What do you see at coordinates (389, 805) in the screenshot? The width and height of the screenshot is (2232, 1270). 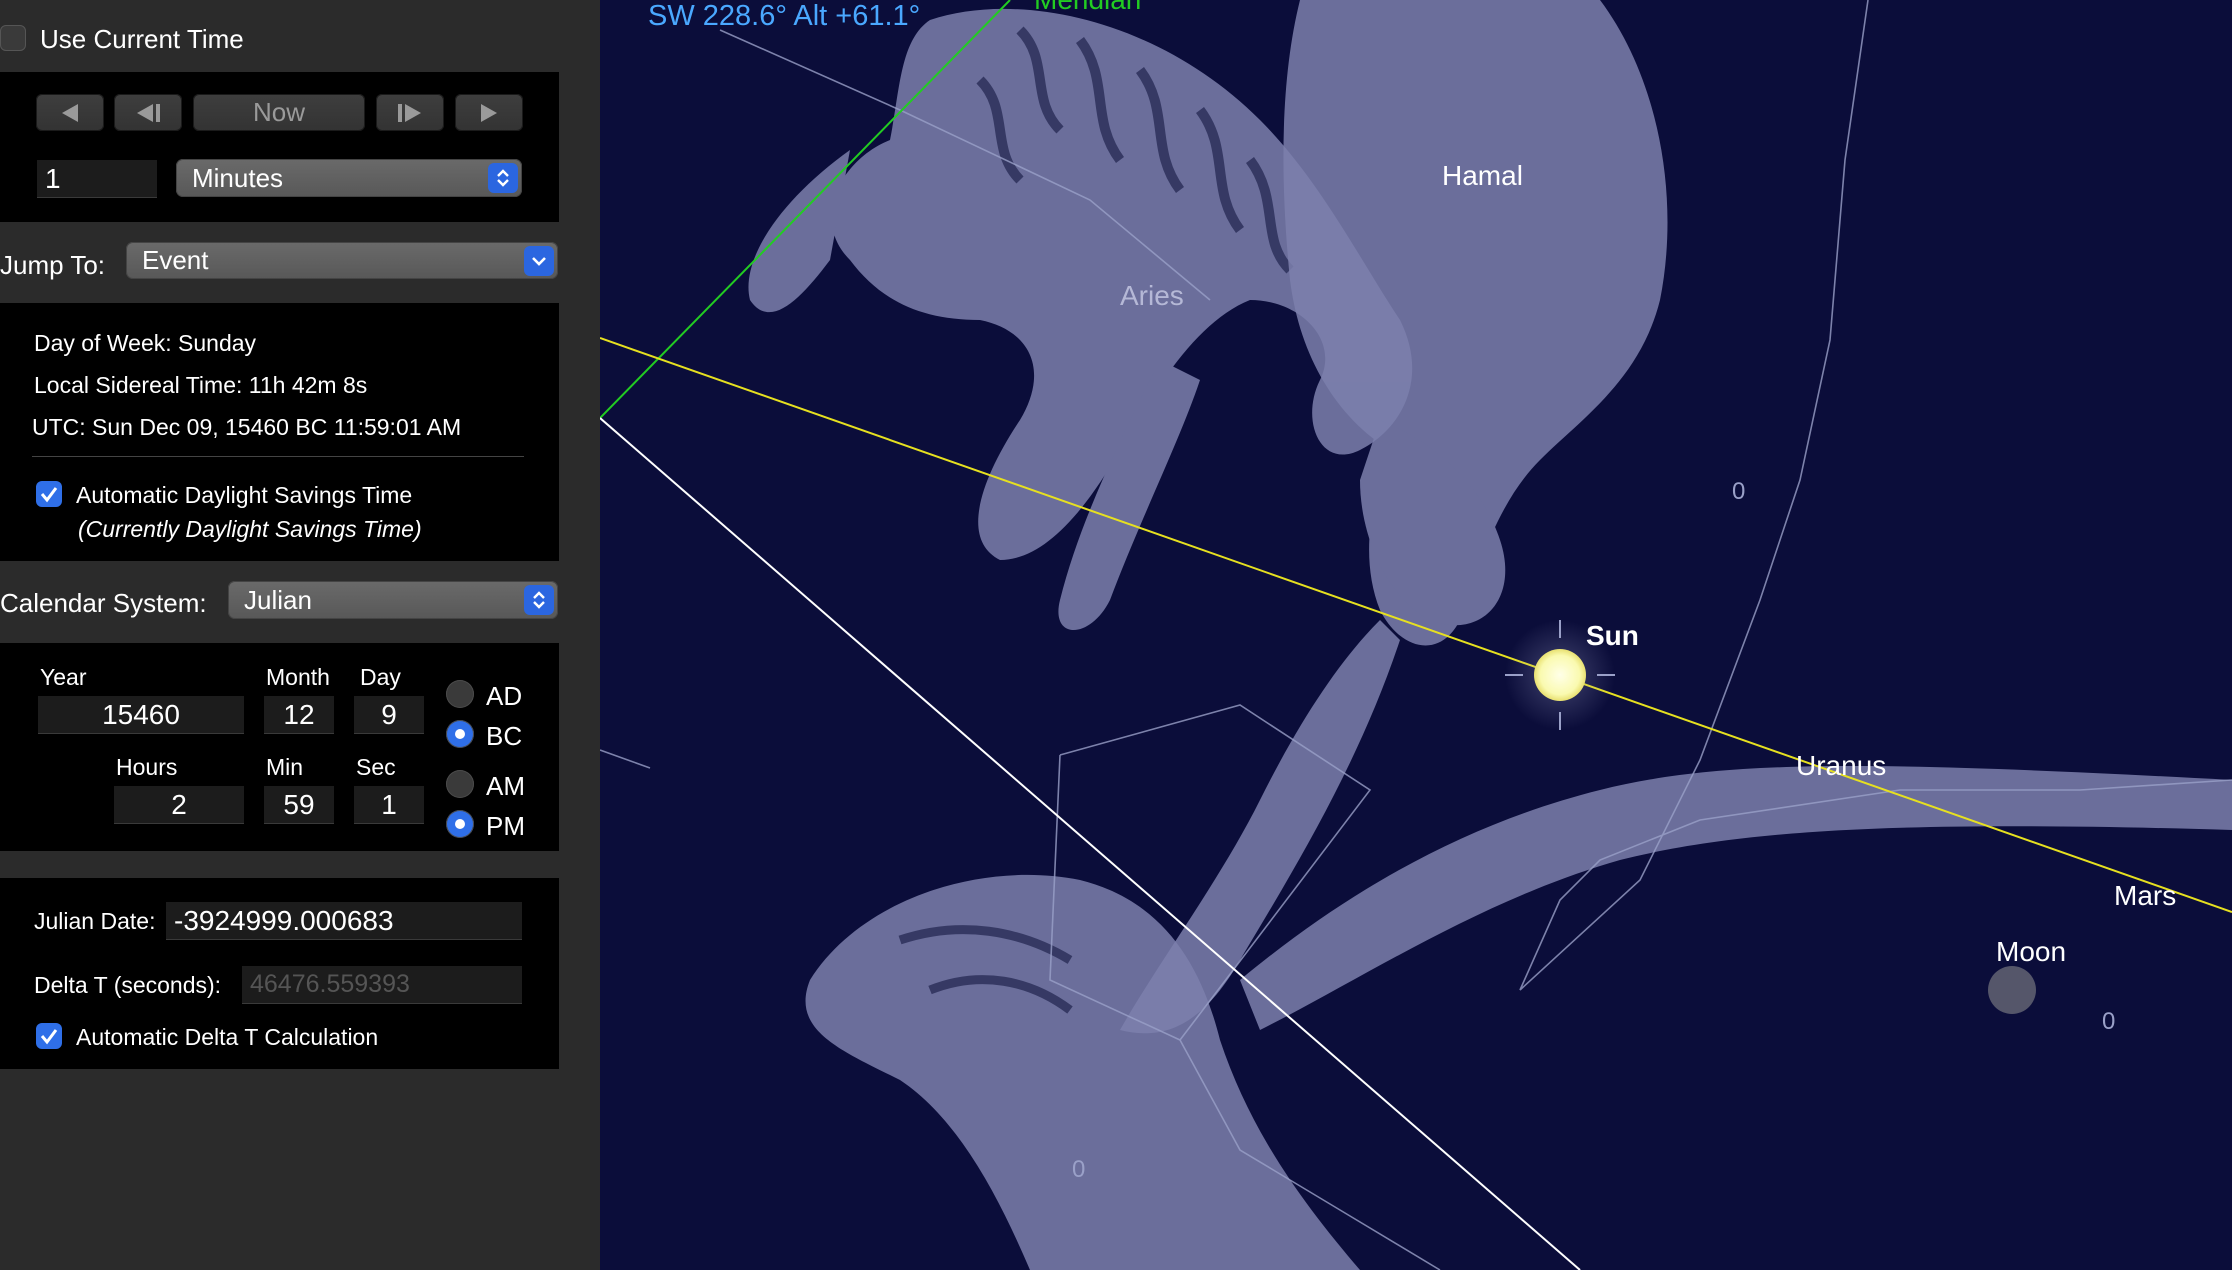 I see `sec-field: 1` at bounding box center [389, 805].